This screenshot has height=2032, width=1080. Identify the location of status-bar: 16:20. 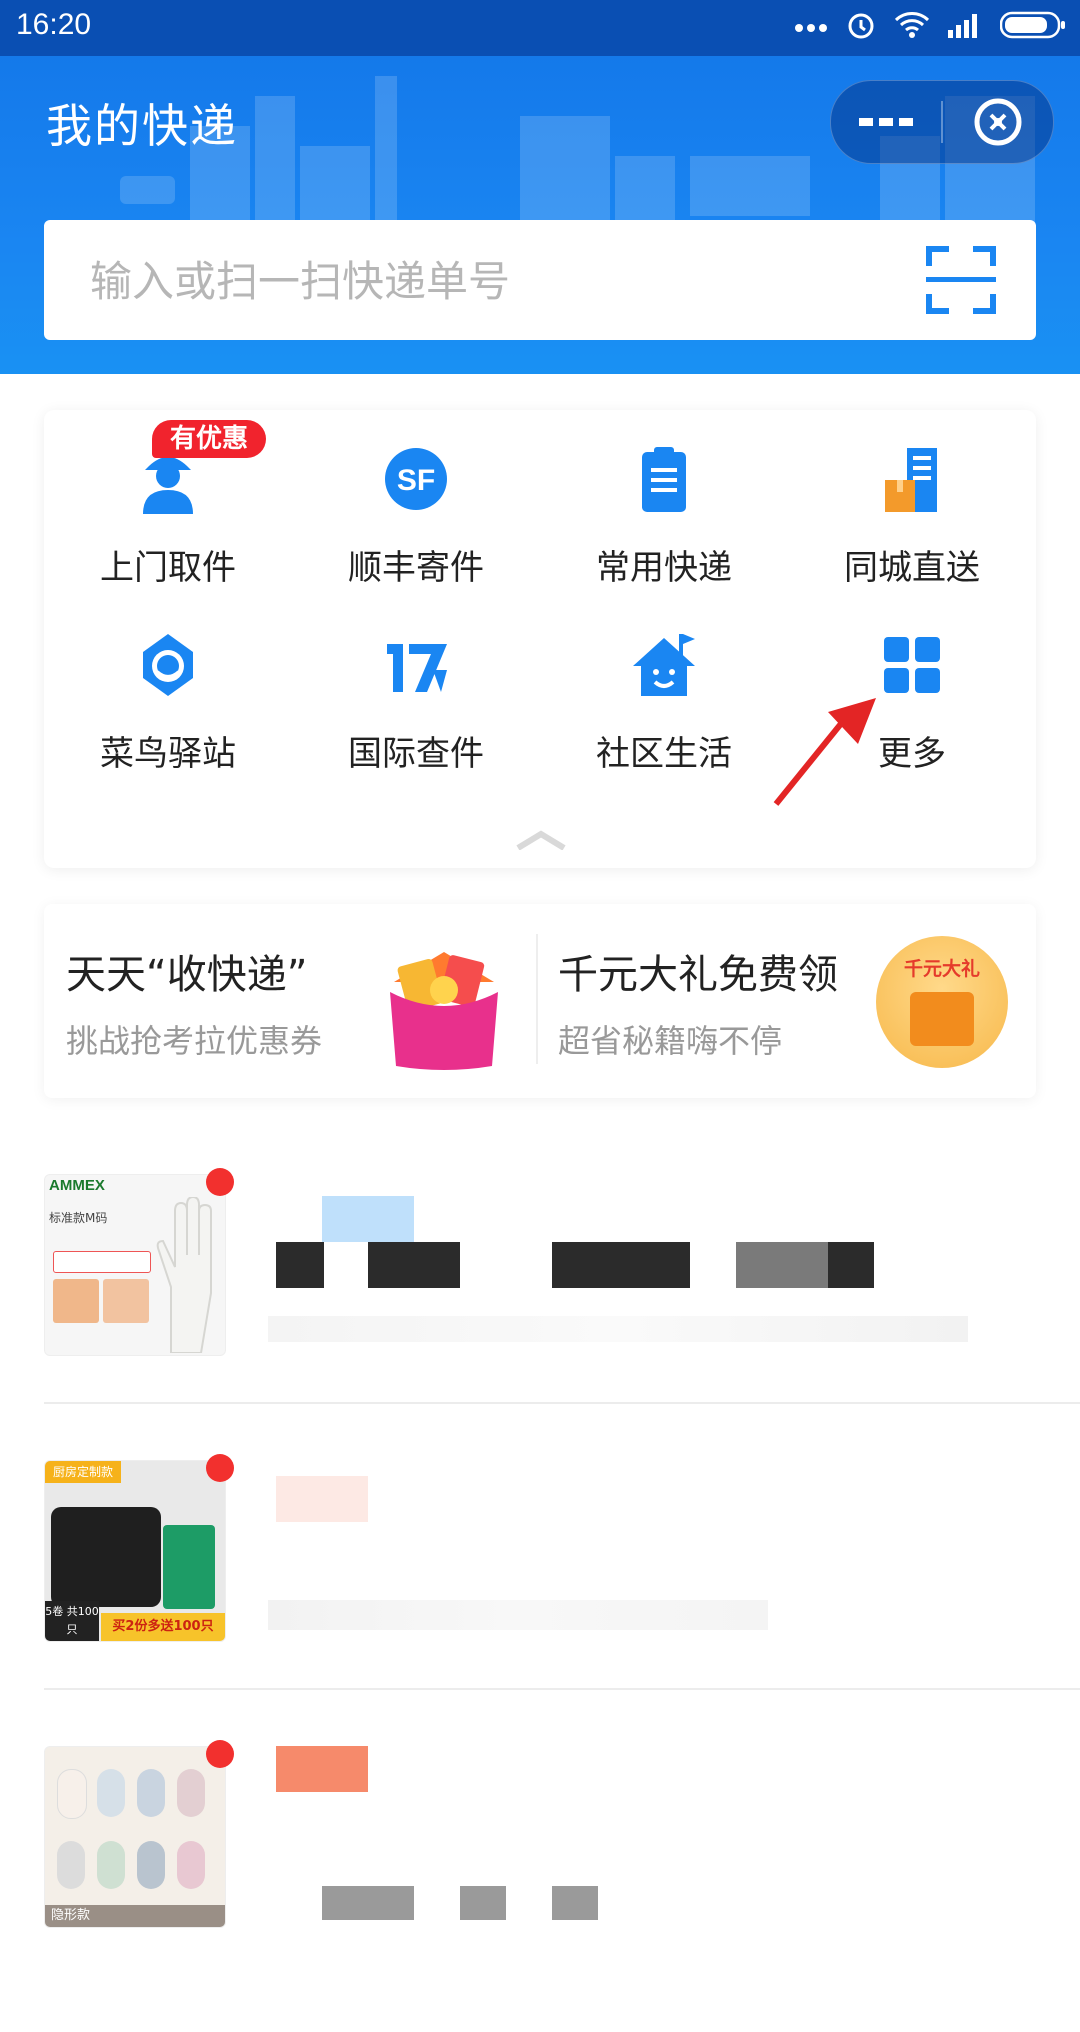
(540, 28).